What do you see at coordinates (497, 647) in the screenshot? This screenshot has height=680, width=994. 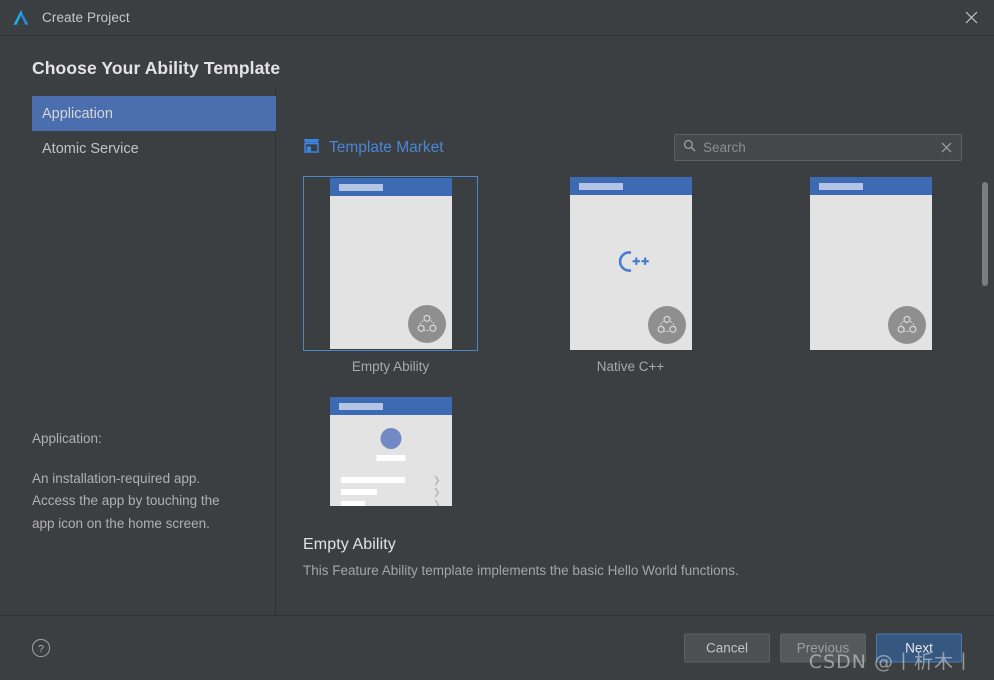 I see `dialog-footer: ? Cancel Previous Next` at bounding box center [497, 647].